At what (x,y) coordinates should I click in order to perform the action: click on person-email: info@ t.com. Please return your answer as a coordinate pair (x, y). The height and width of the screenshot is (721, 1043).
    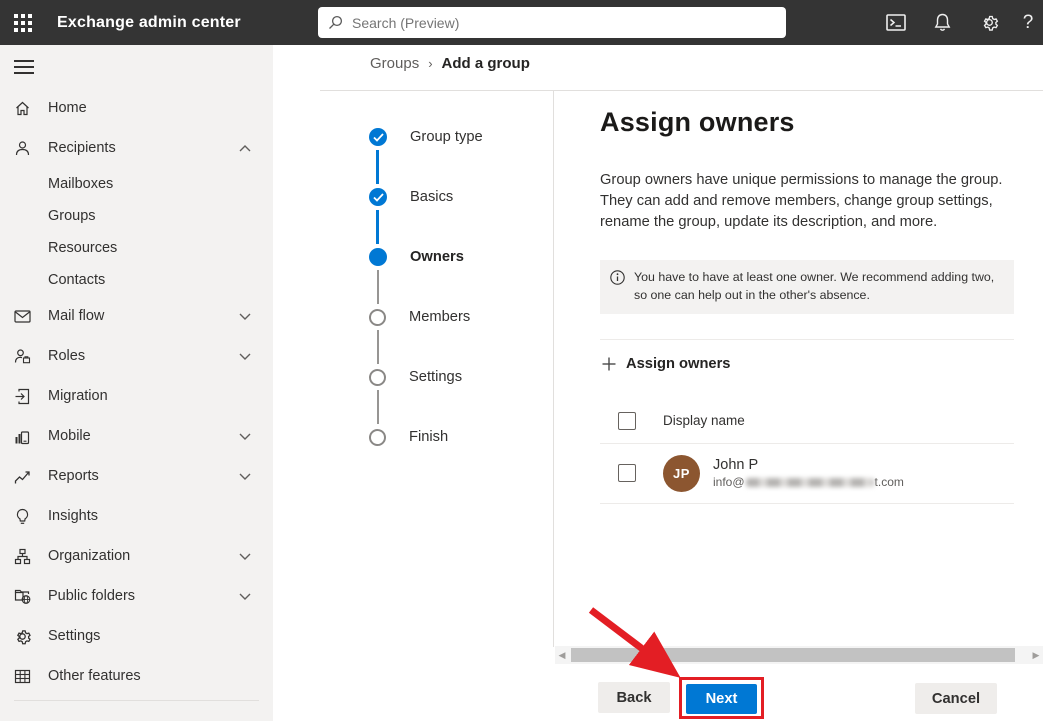
    Looking at the image, I should click on (808, 482).